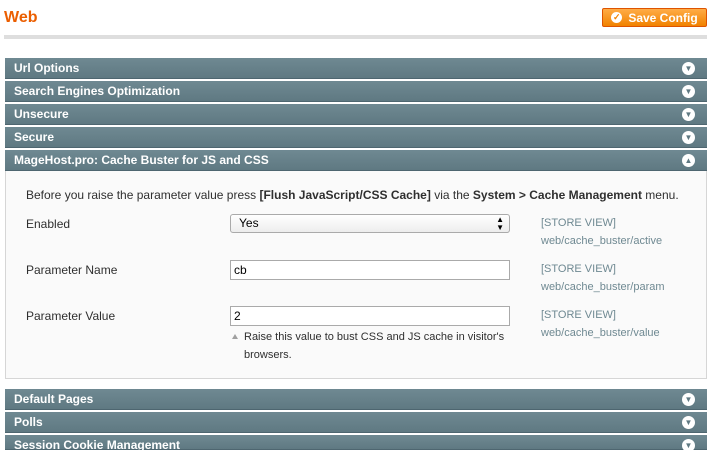 The width and height of the screenshot is (712, 455). I want to click on section-label: Secure, so click(34, 137).